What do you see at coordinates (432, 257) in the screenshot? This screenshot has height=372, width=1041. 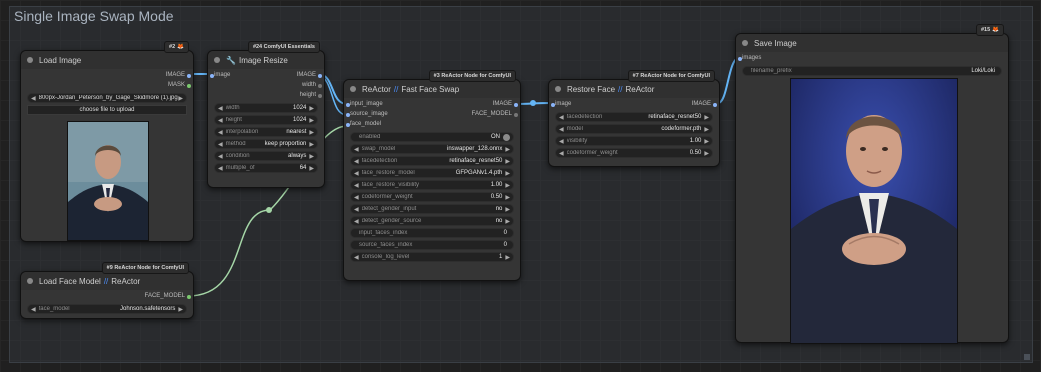 I see `widget-console-log-level: ◀ console_log_level 1 ▶` at bounding box center [432, 257].